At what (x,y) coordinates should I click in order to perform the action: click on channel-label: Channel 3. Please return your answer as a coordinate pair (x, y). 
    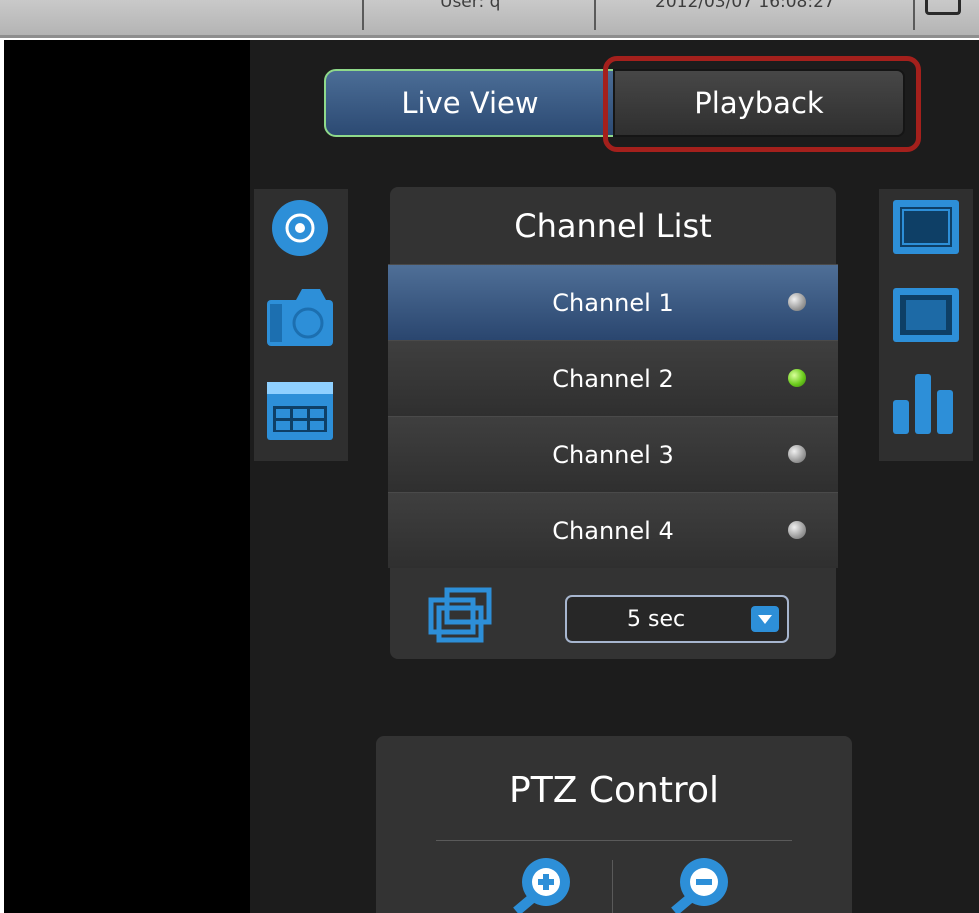
    Looking at the image, I should click on (613, 455).